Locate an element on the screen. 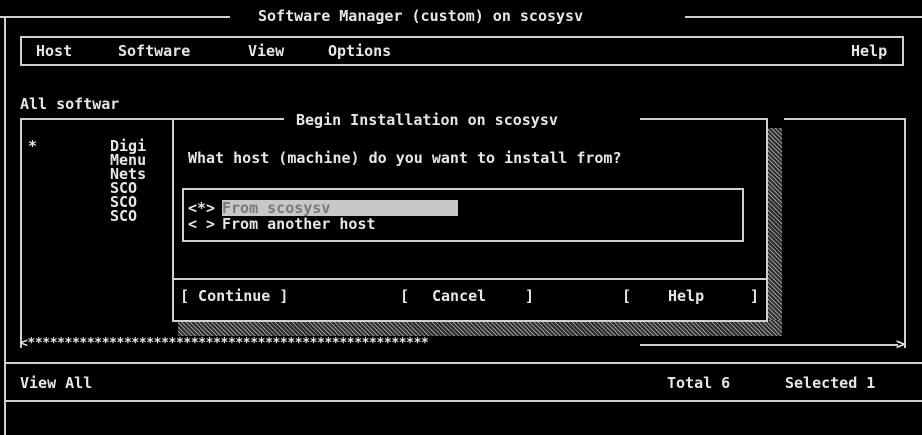 The width and height of the screenshot is (922, 435). status-view: View All is located at coordinates (56, 383).